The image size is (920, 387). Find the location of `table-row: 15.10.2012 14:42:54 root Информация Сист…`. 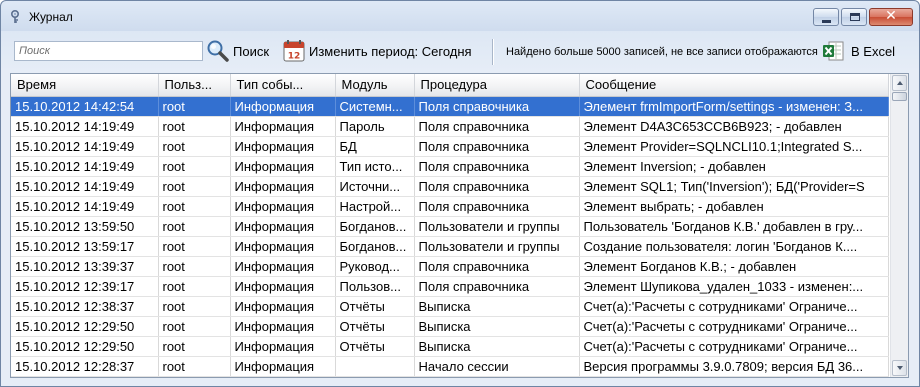

table-row: 15.10.2012 14:42:54 root Информация Сист… is located at coordinates (450, 106).